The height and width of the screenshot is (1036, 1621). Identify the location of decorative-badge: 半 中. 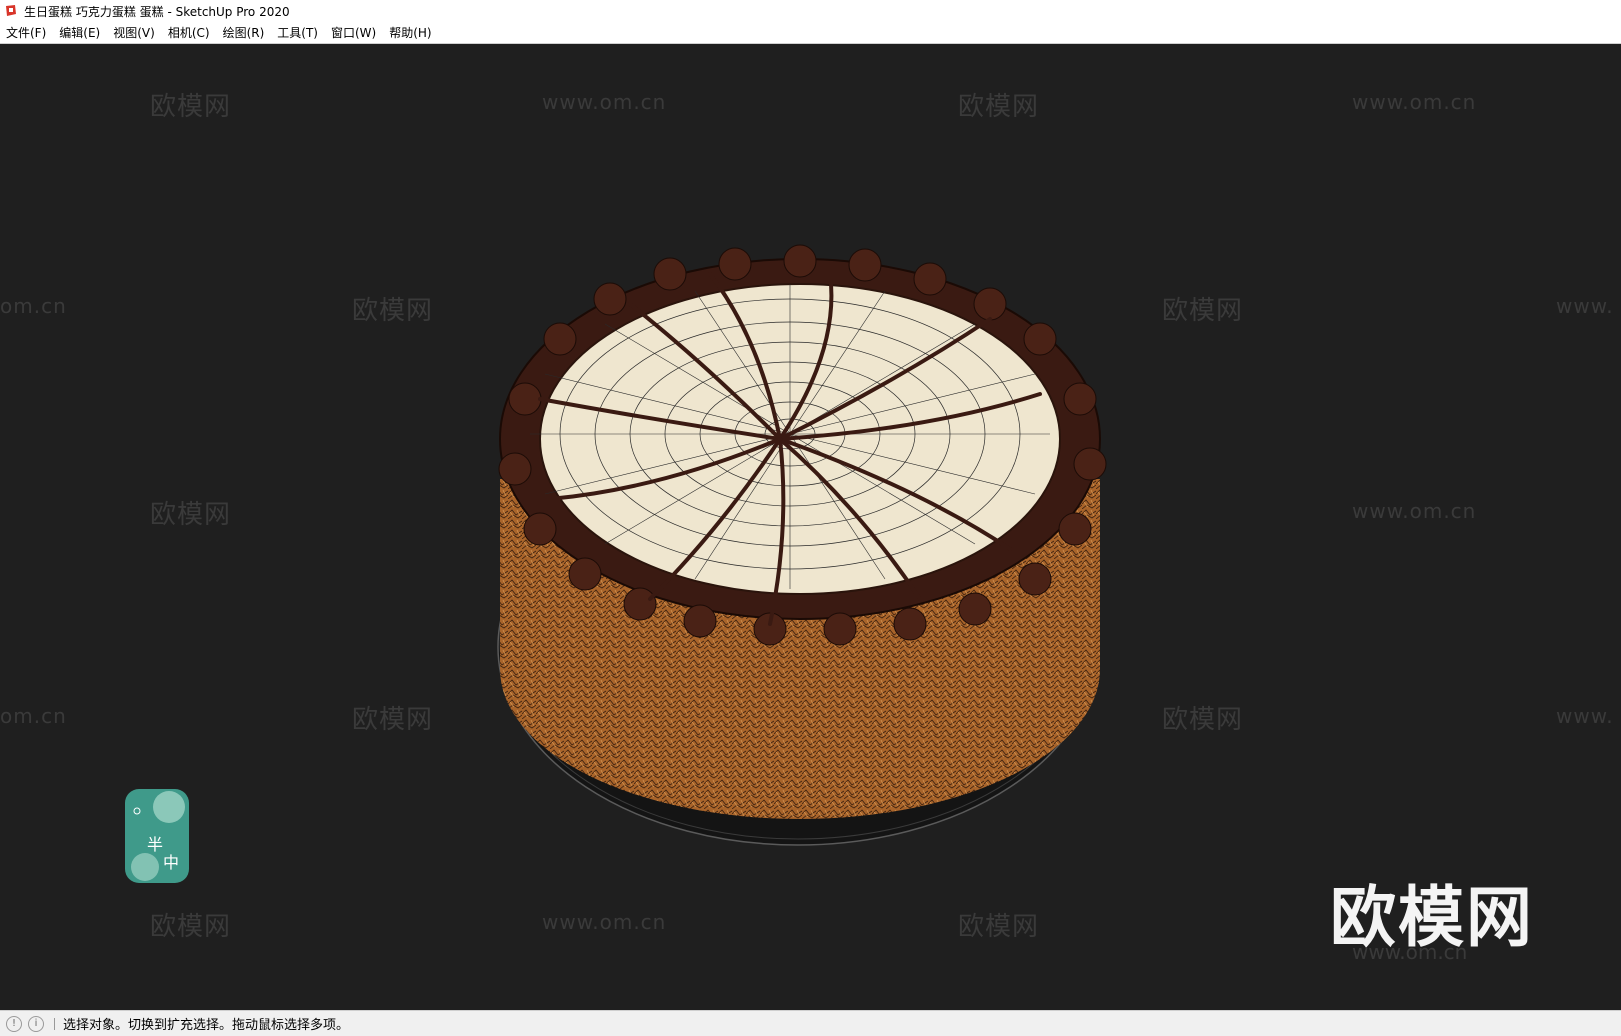
(157, 836).